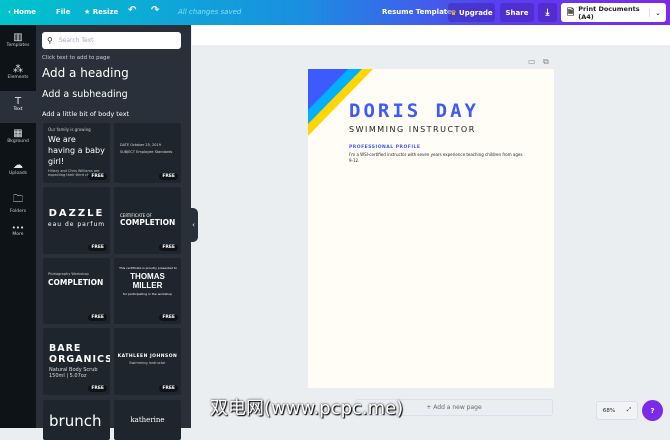 This screenshot has width=670, height=440. Describe the element at coordinates (76, 58) in the screenshot. I see `panel-hint: Click text to add to page` at that location.